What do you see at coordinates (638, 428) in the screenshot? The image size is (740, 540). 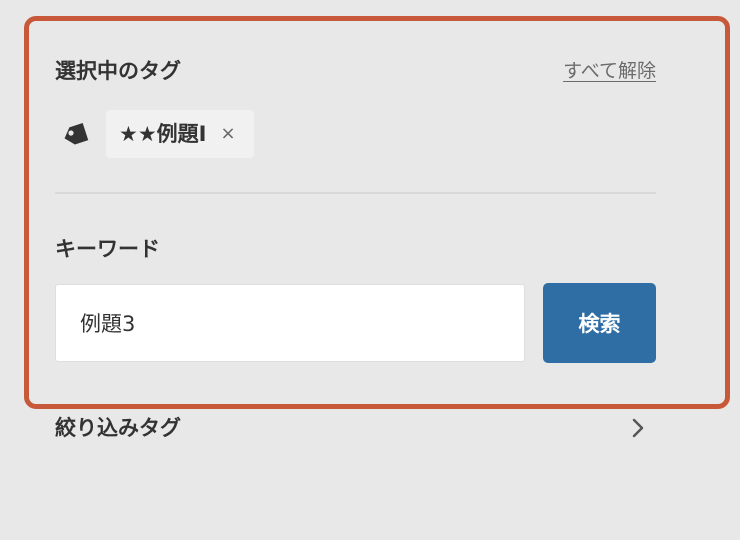 I see `chevron-right-icon` at bounding box center [638, 428].